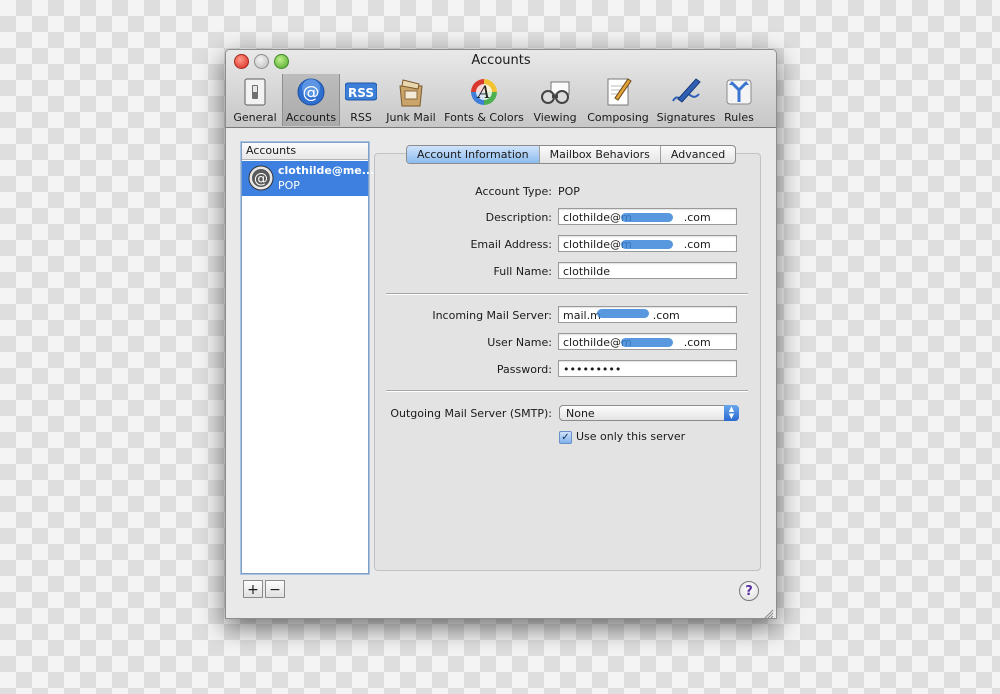 The image size is (1000, 694). I want to click on description-value-suffix: .com, so click(697, 217).